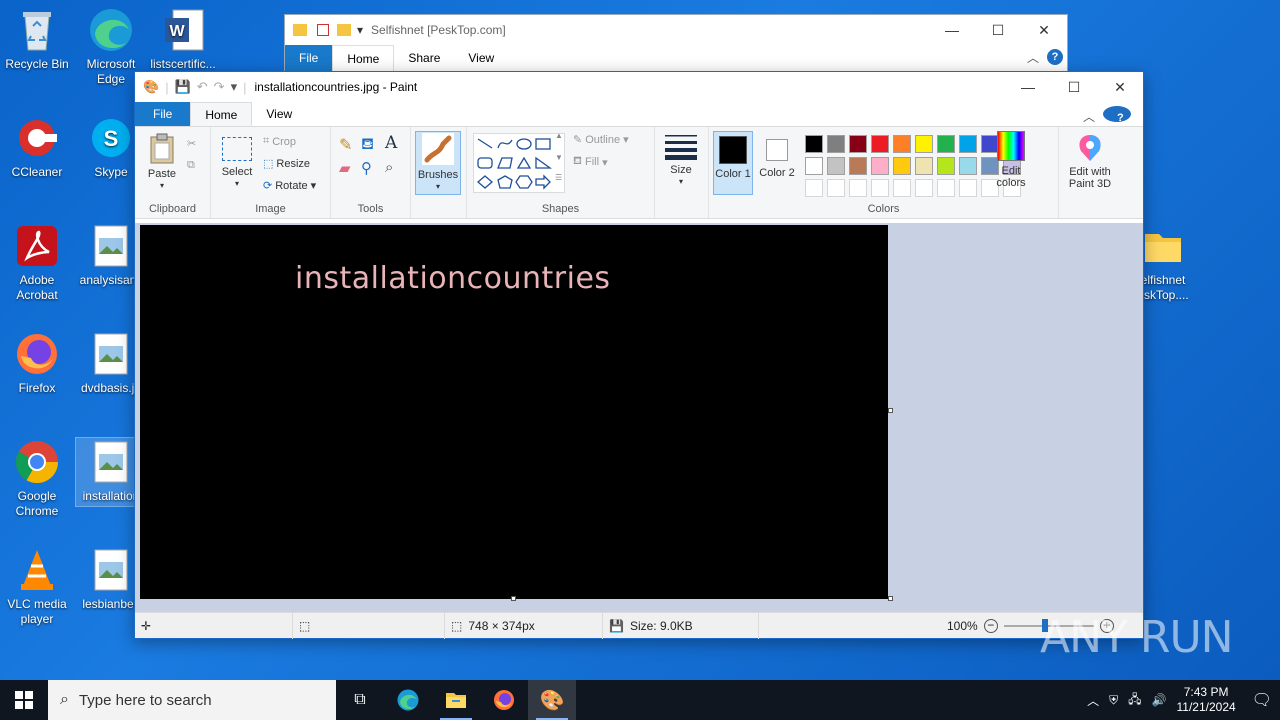 Image resolution: width=1280 pixels, height=720 pixels. Describe the element at coordinates (1134, 700) in the screenshot. I see `network-icon: 🖧` at that location.